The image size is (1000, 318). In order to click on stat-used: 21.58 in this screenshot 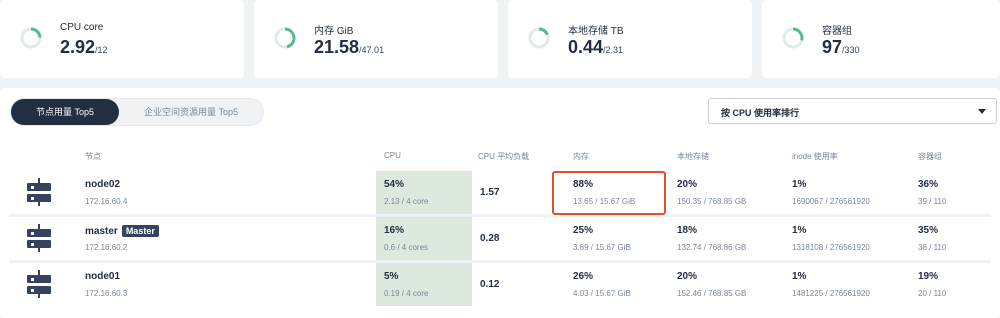, I will do `click(337, 47)`.